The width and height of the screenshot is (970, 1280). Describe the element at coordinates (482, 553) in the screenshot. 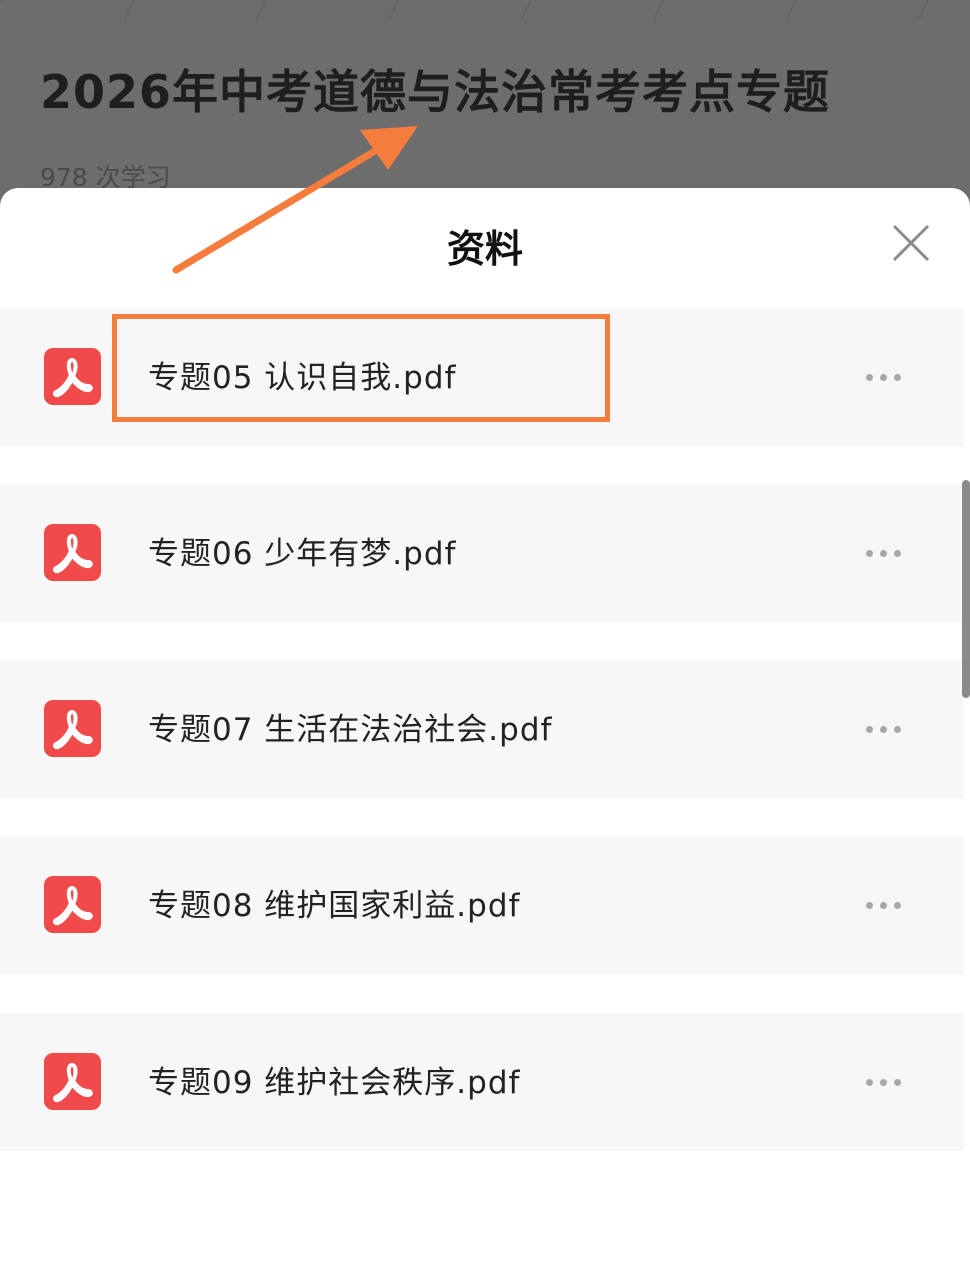

I see `file-item: 专题06 少年有梦.pdf` at that location.